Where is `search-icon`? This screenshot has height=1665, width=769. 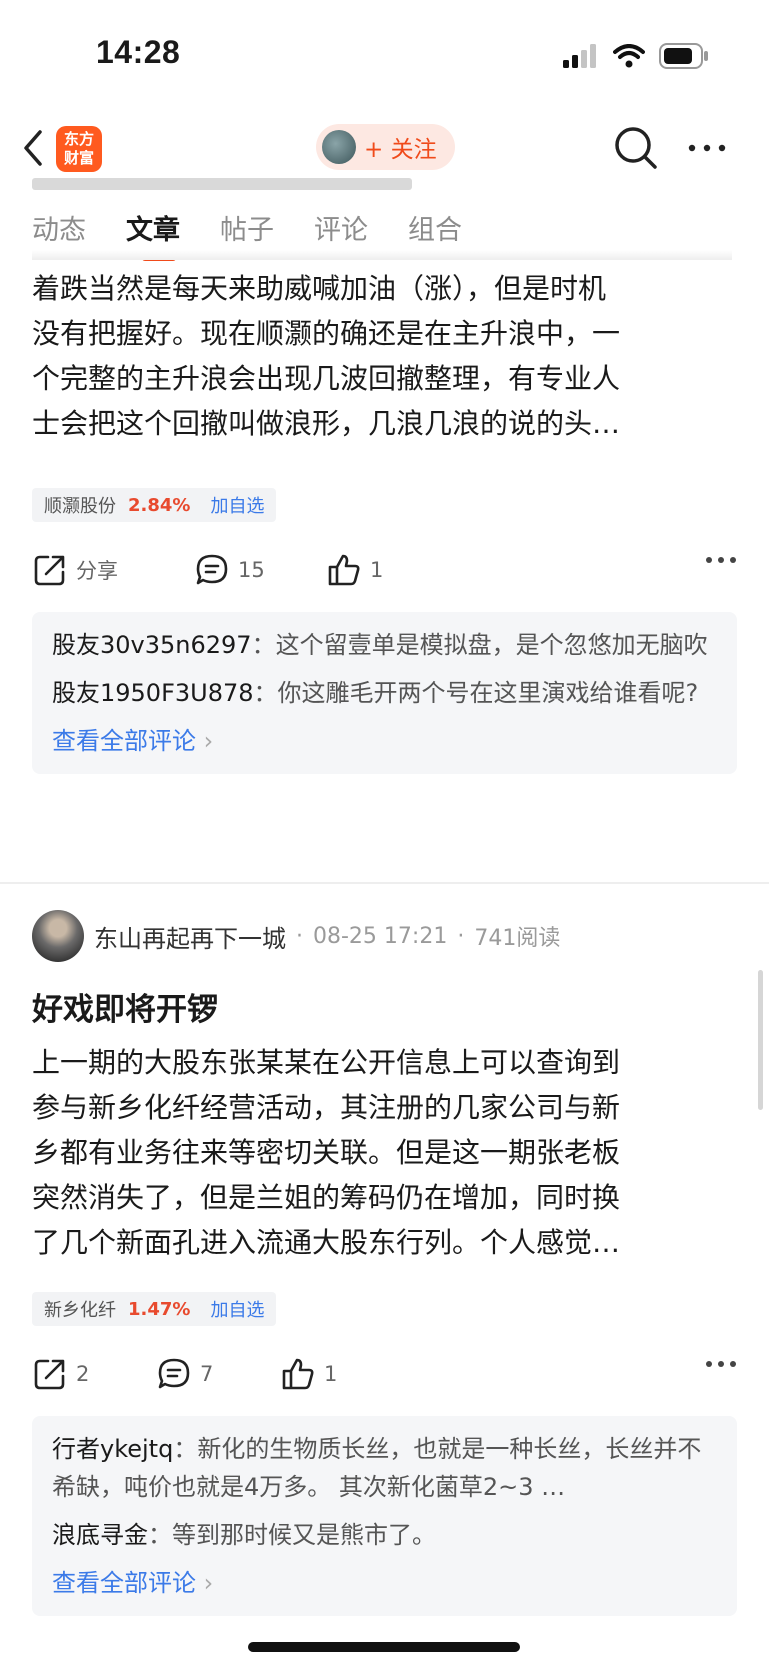 search-icon is located at coordinates (636, 148).